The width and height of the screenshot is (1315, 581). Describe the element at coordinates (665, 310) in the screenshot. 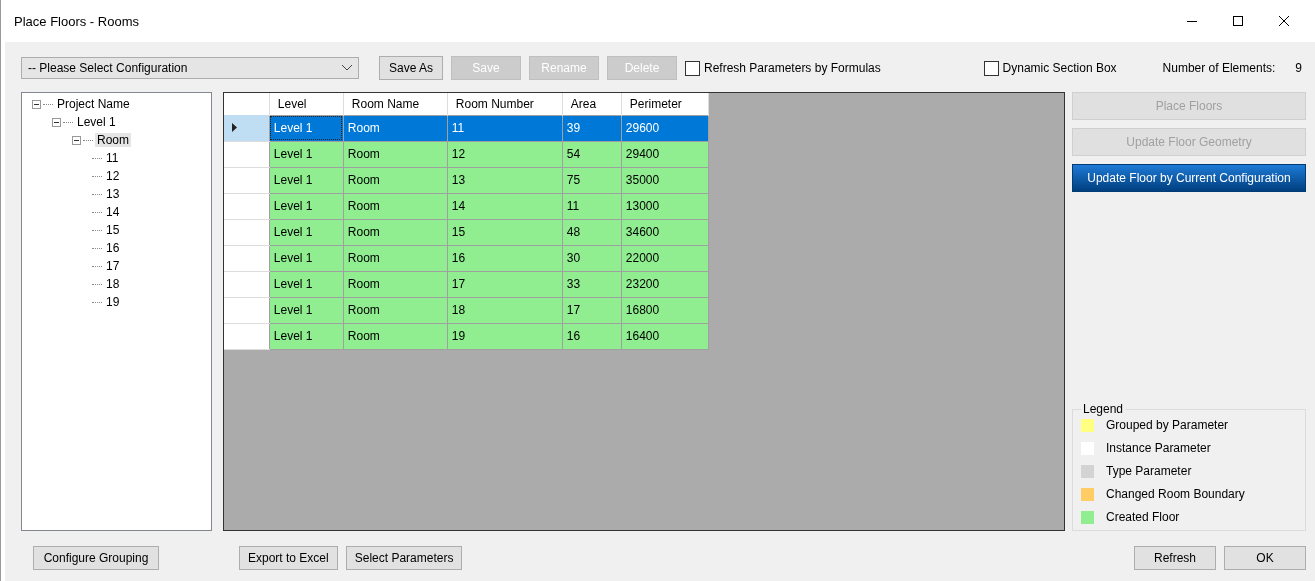

I see `table-cell: 16800` at that location.